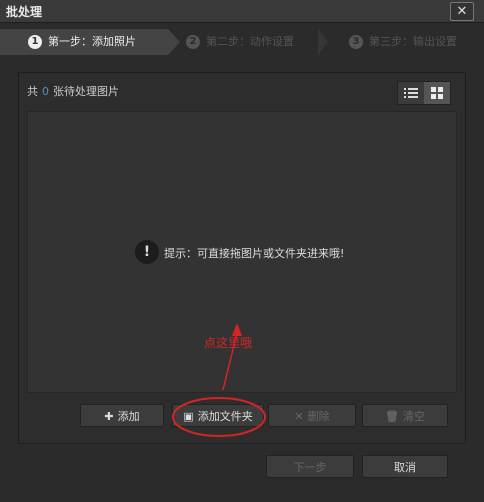  Describe the element at coordinates (86, 91) in the screenshot. I see `count-suffix: 张待处理图片` at that location.